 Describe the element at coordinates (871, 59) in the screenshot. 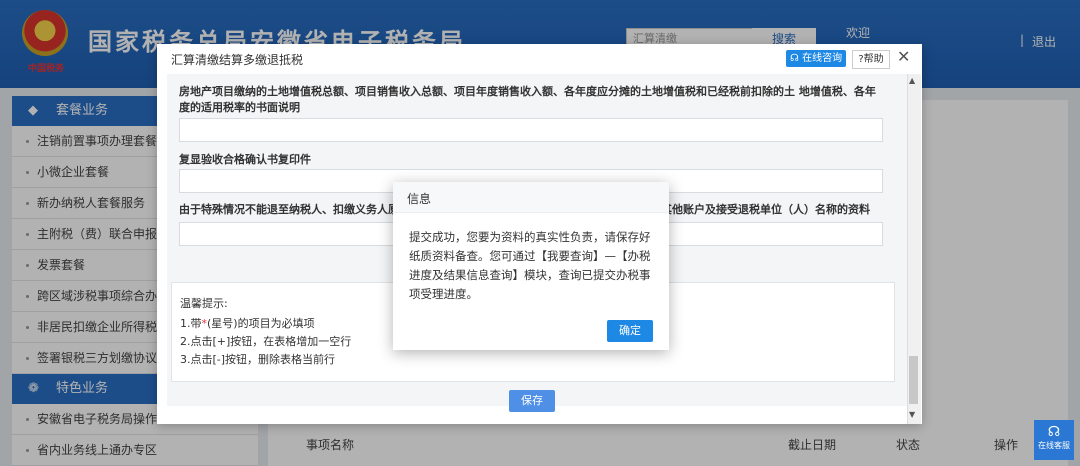

I see `help-button: ?帮助` at that location.